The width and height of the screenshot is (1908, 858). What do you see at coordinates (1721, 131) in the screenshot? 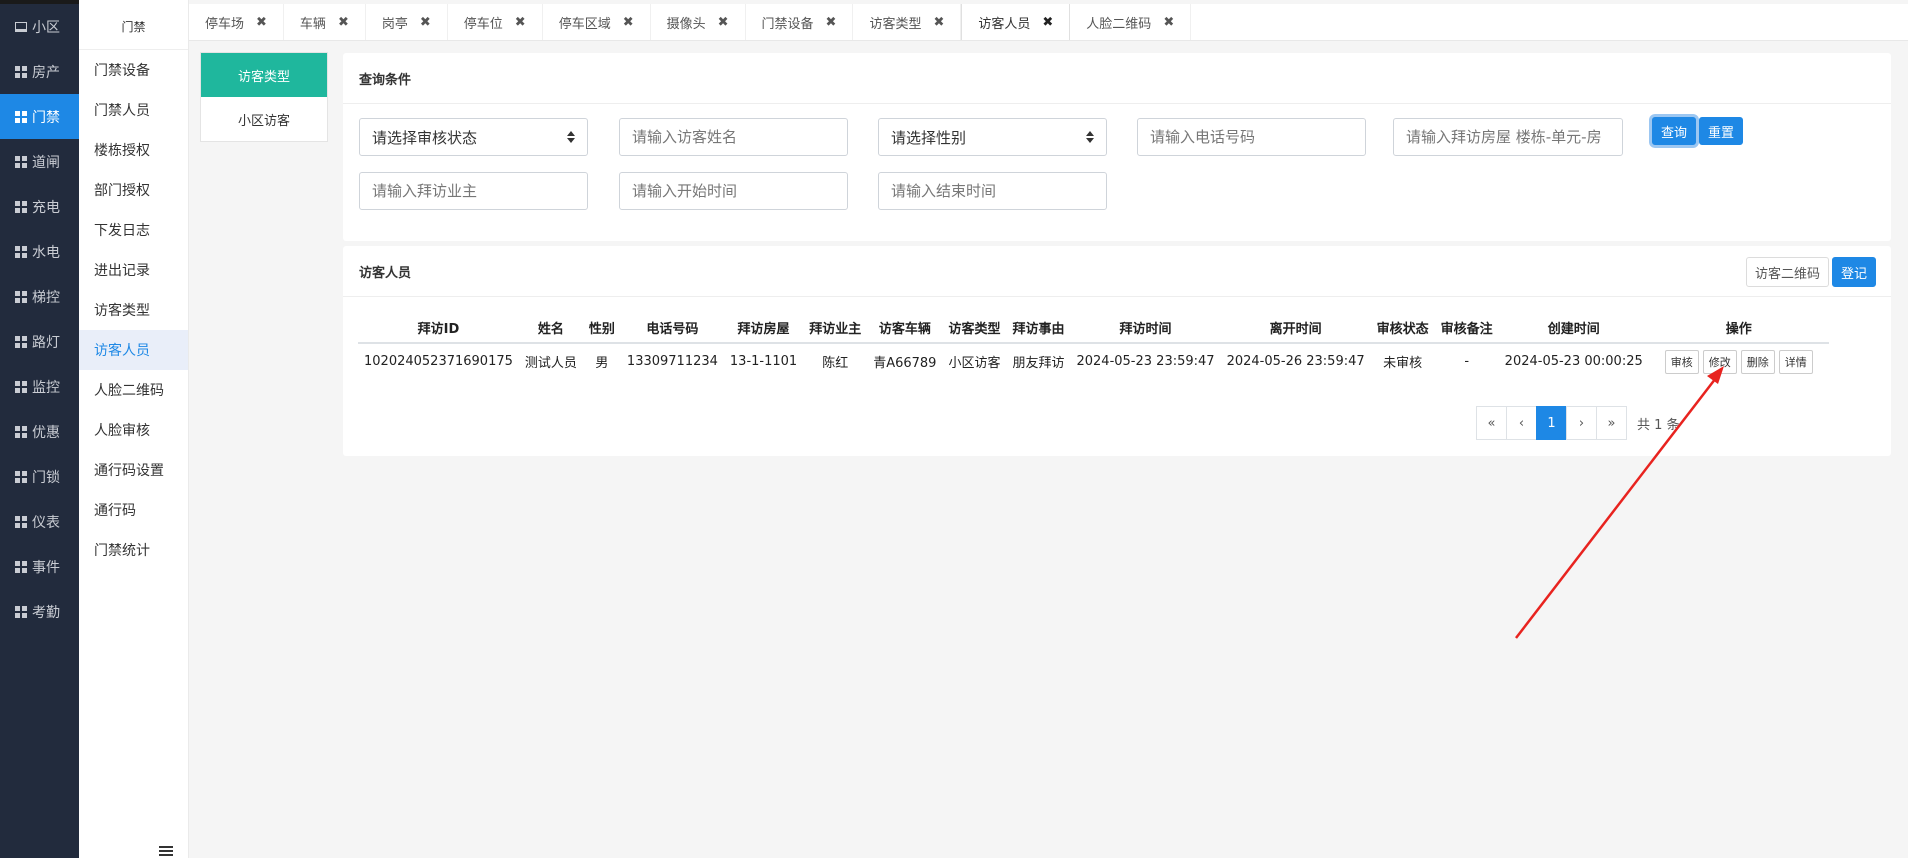
I see `reset-button: 重置` at bounding box center [1721, 131].